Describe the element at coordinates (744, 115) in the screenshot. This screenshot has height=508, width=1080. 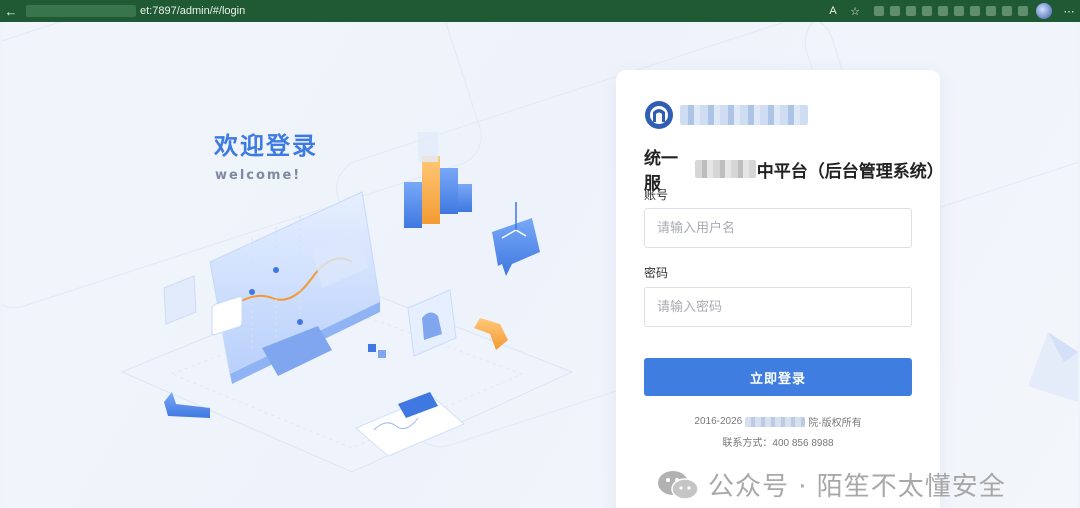
I see `logo-name-obscured` at that location.